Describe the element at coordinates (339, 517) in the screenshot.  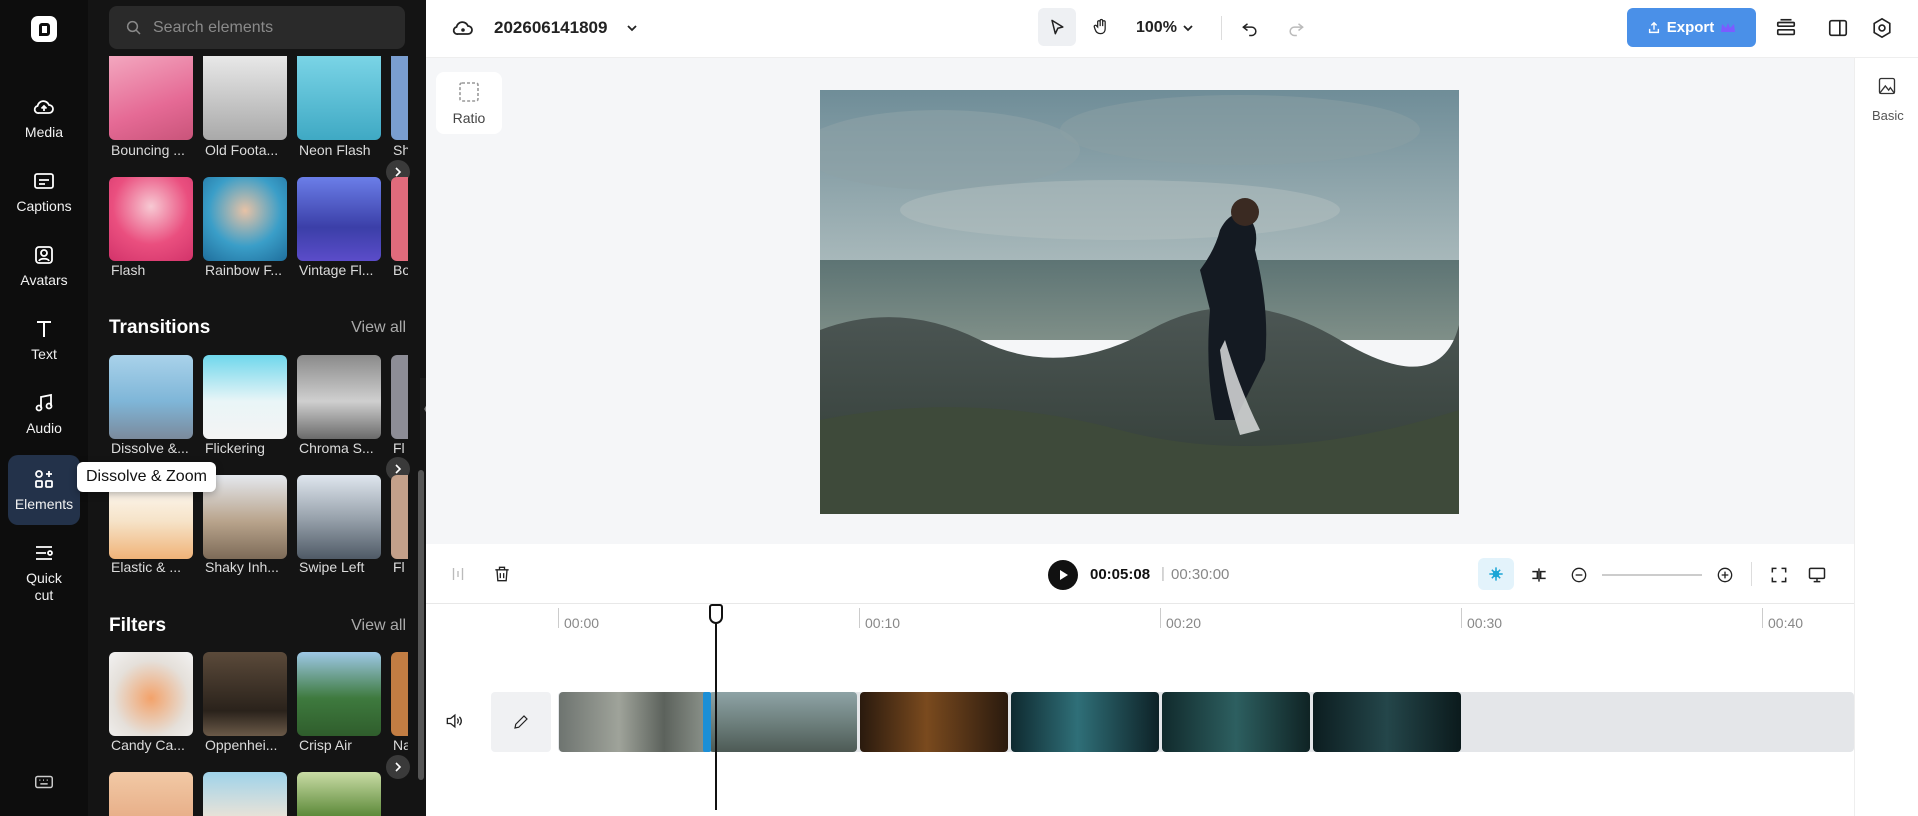
I see `transition-thumb-swipe-left` at that location.